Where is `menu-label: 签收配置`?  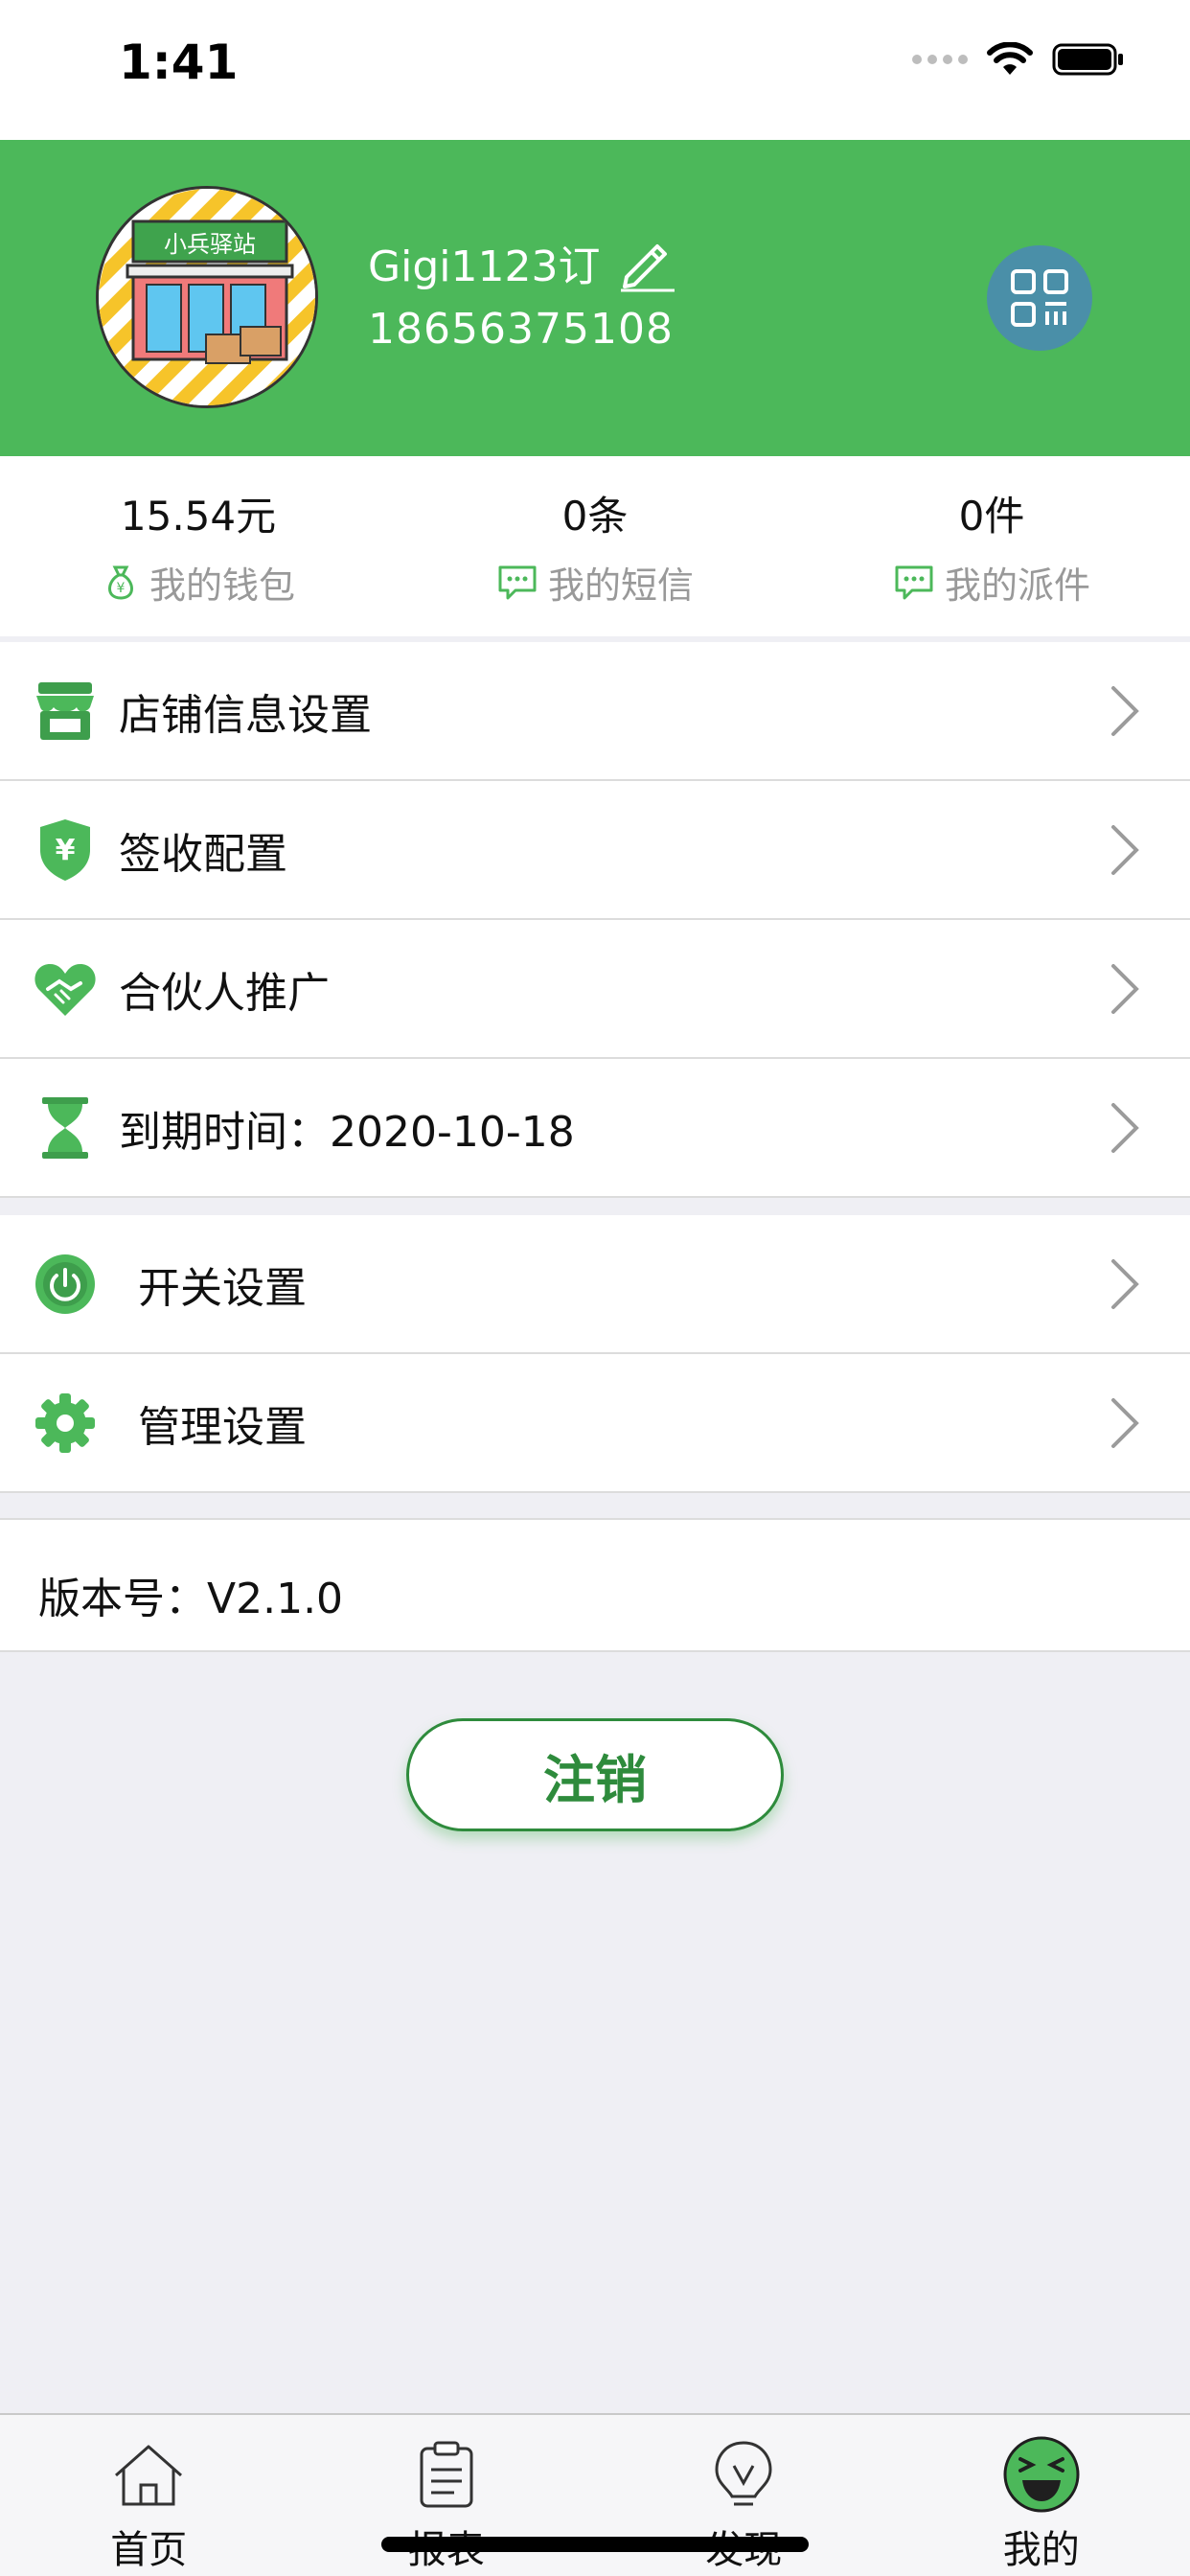
menu-label: 签收配置 is located at coordinates (203, 854).